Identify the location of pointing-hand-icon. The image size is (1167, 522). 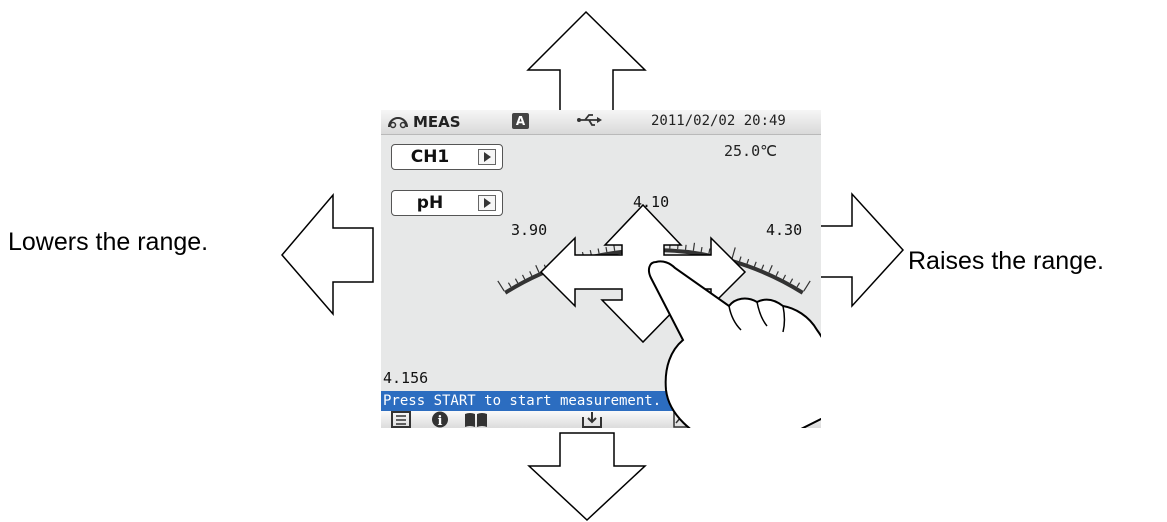
(734, 344).